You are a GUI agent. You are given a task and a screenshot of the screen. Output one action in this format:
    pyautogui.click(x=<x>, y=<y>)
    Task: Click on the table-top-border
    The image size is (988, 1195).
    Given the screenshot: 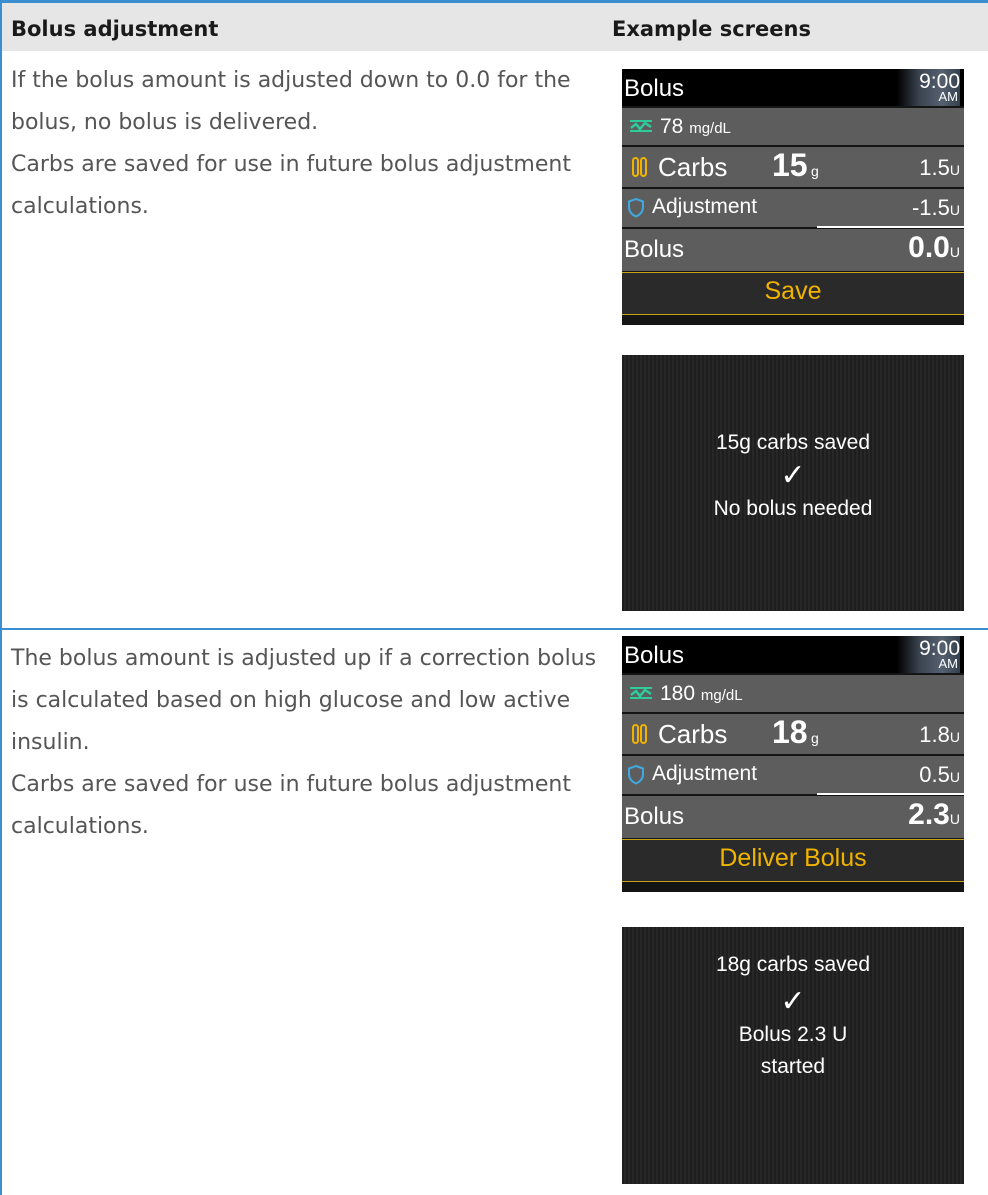 What is the action you would take?
    pyautogui.click(x=494, y=1)
    